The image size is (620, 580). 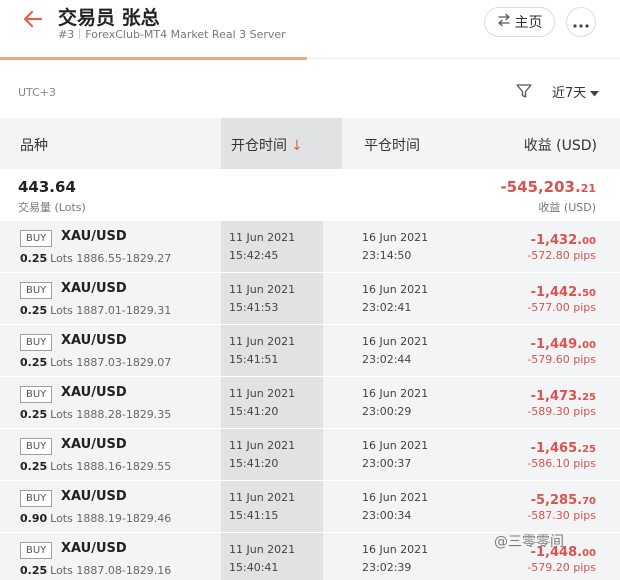 What do you see at coordinates (52, 207) in the screenshot?
I see `total-lots-label: 交易量 (Lots)` at bounding box center [52, 207].